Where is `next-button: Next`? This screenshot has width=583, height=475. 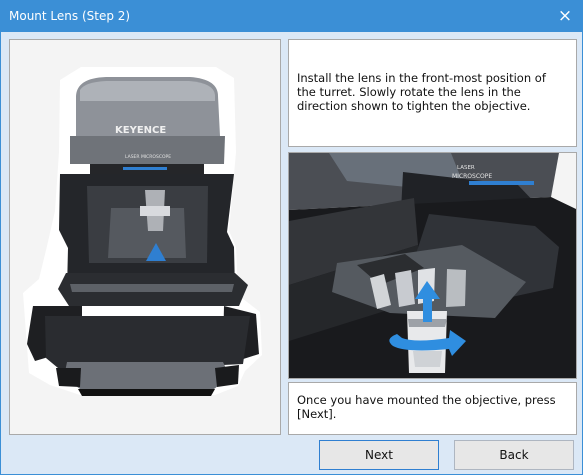
next-button: Next is located at coordinates (379, 455).